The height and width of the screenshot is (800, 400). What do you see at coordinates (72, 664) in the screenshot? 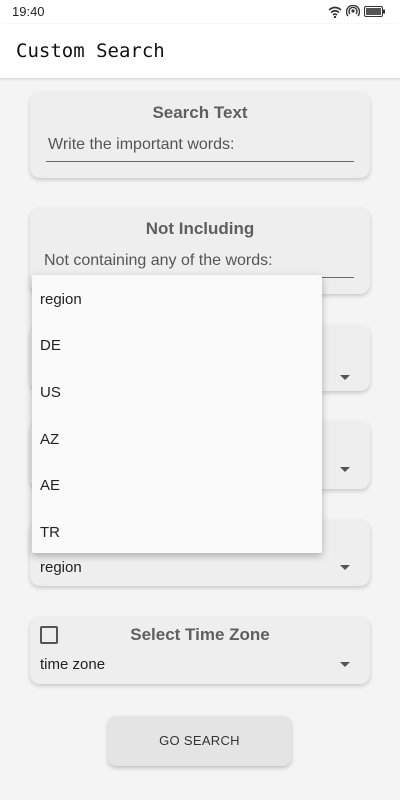
I see `time-zone-select-value: time zone` at bounding box center [72, 664].